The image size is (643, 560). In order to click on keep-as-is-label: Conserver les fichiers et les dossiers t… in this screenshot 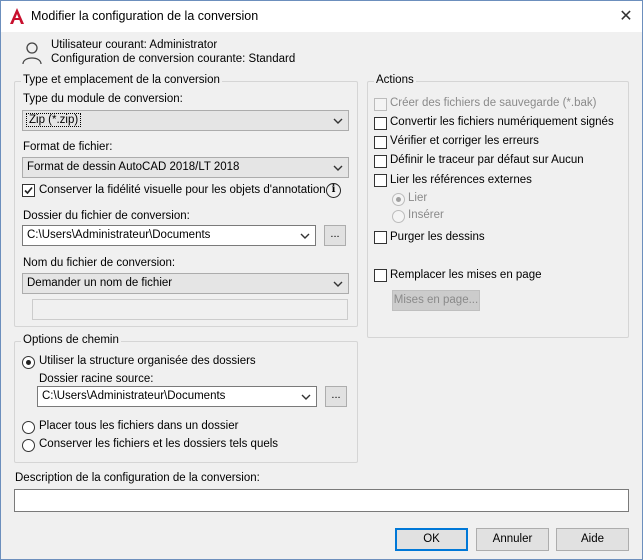, I will do `click(159, 444)`.